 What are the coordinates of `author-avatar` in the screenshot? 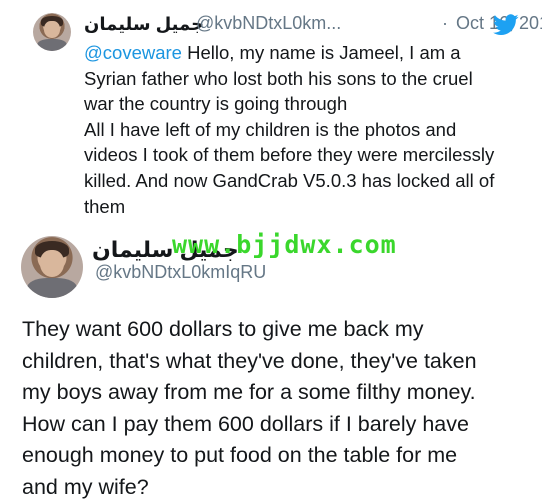 It's located at (52, 32).